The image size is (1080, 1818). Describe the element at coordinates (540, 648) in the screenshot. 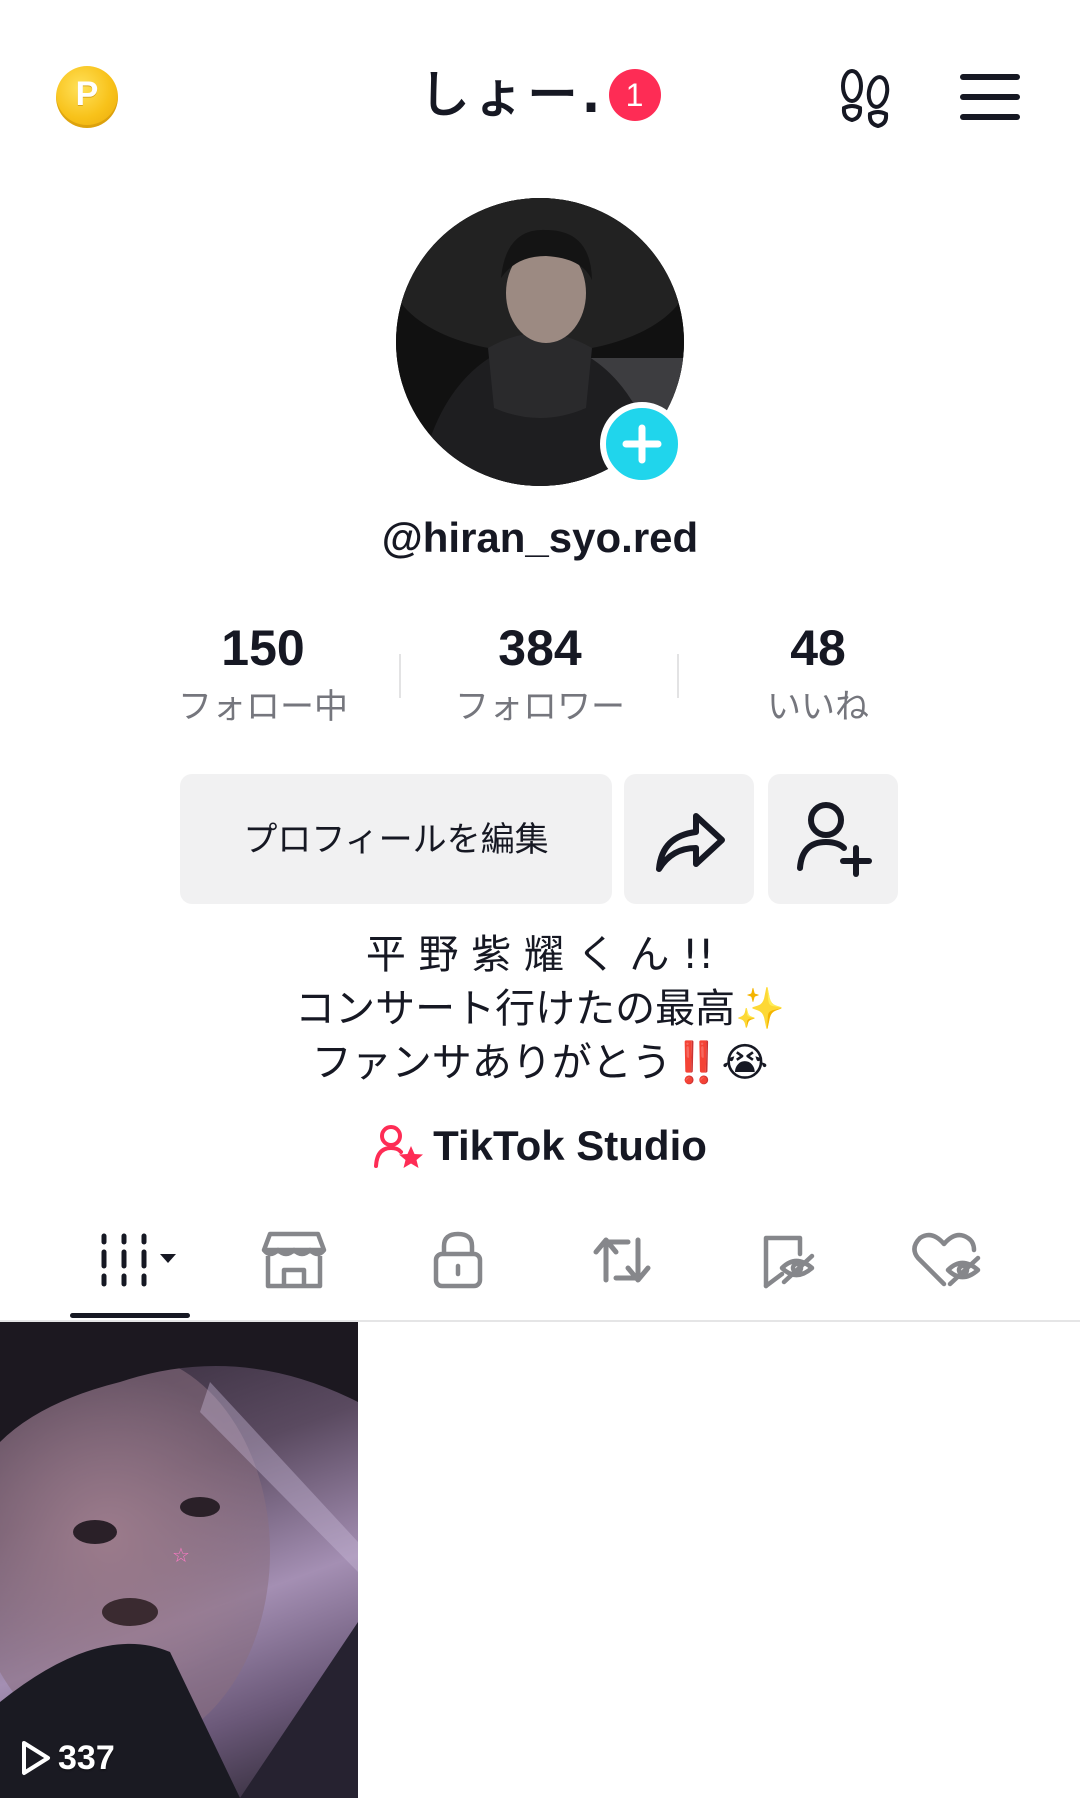

I see `followers-count: 384` at that location.